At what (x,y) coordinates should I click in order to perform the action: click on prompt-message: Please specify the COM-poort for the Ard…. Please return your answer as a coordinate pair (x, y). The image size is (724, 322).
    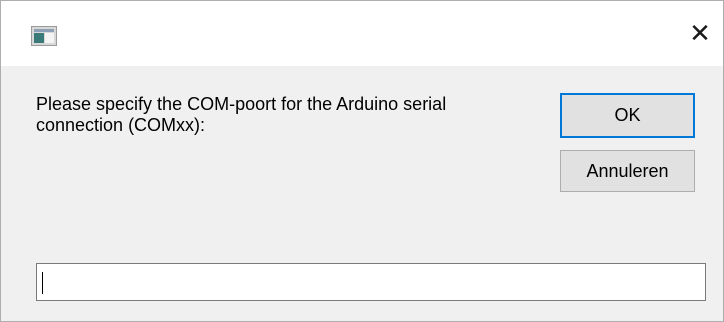
    Looking at the image, I should click on (241, 114).